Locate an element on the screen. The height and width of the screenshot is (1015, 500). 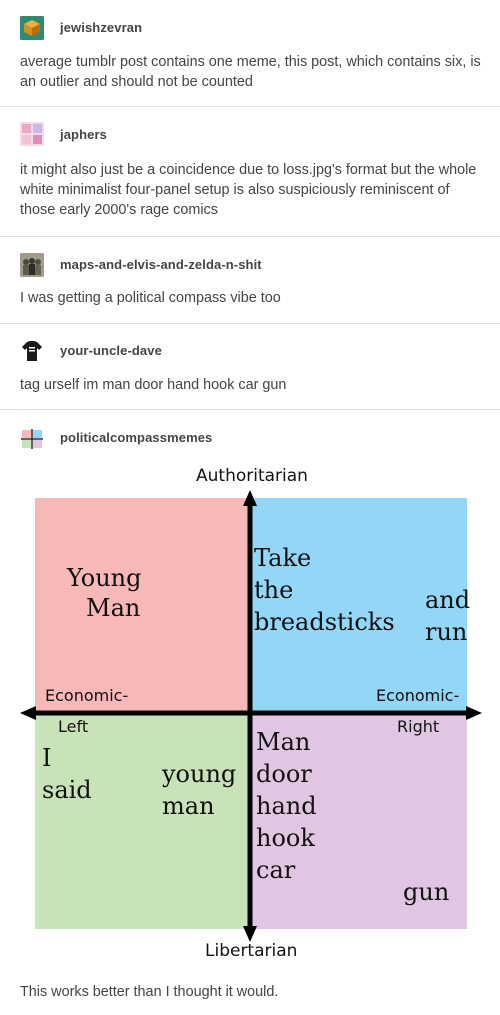
group-photo-icon is located at coordinates (32, 265).